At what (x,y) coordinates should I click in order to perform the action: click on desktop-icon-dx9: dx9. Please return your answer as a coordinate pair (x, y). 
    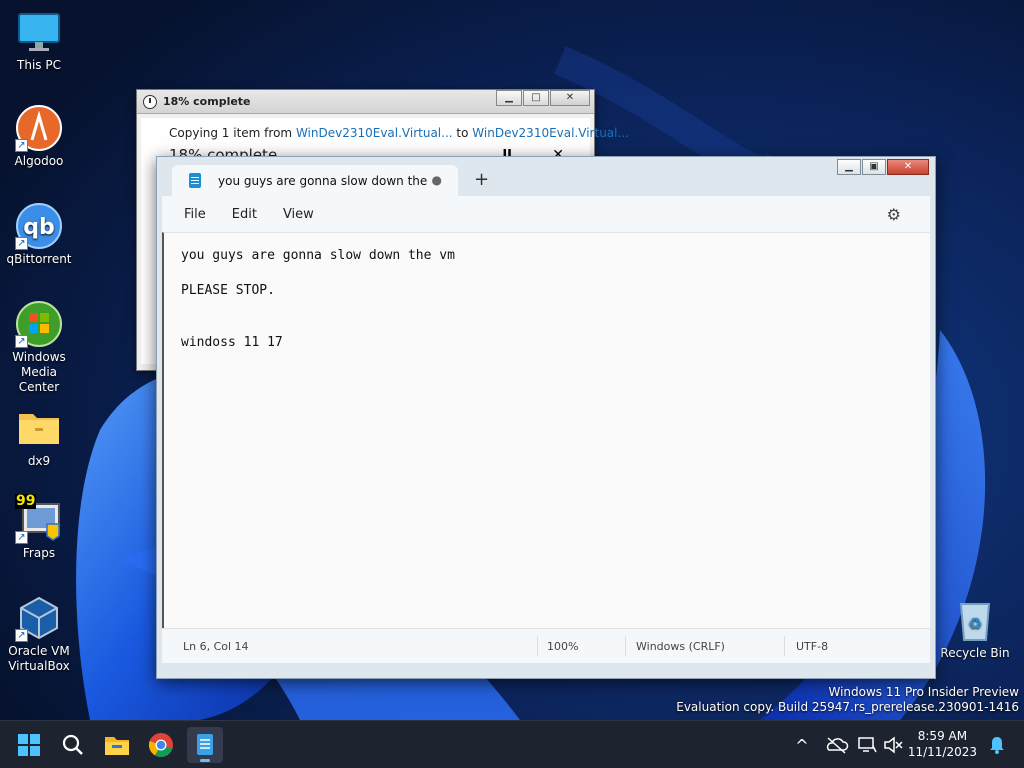
    Looking at the image, I should click on (39, 436).